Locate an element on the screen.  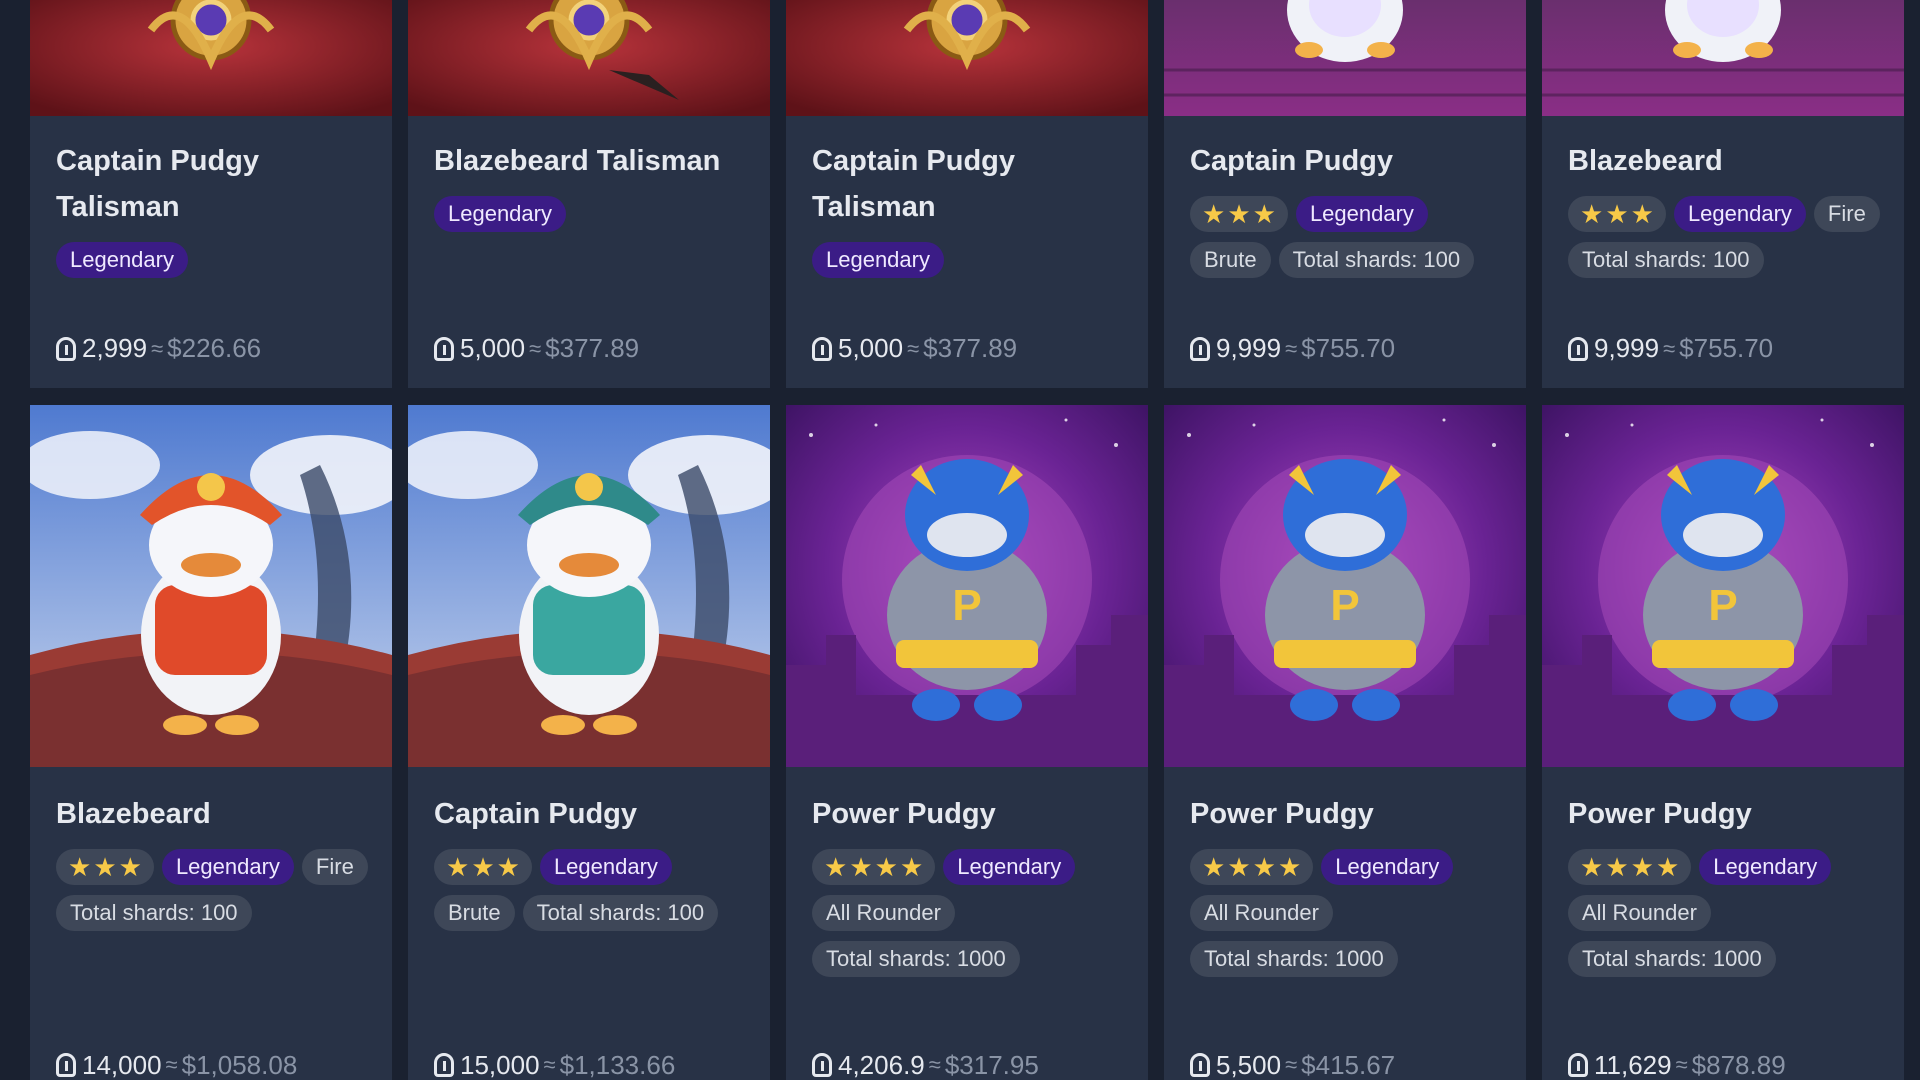
card-badges: Legendary is located at coordinates (214, 260).